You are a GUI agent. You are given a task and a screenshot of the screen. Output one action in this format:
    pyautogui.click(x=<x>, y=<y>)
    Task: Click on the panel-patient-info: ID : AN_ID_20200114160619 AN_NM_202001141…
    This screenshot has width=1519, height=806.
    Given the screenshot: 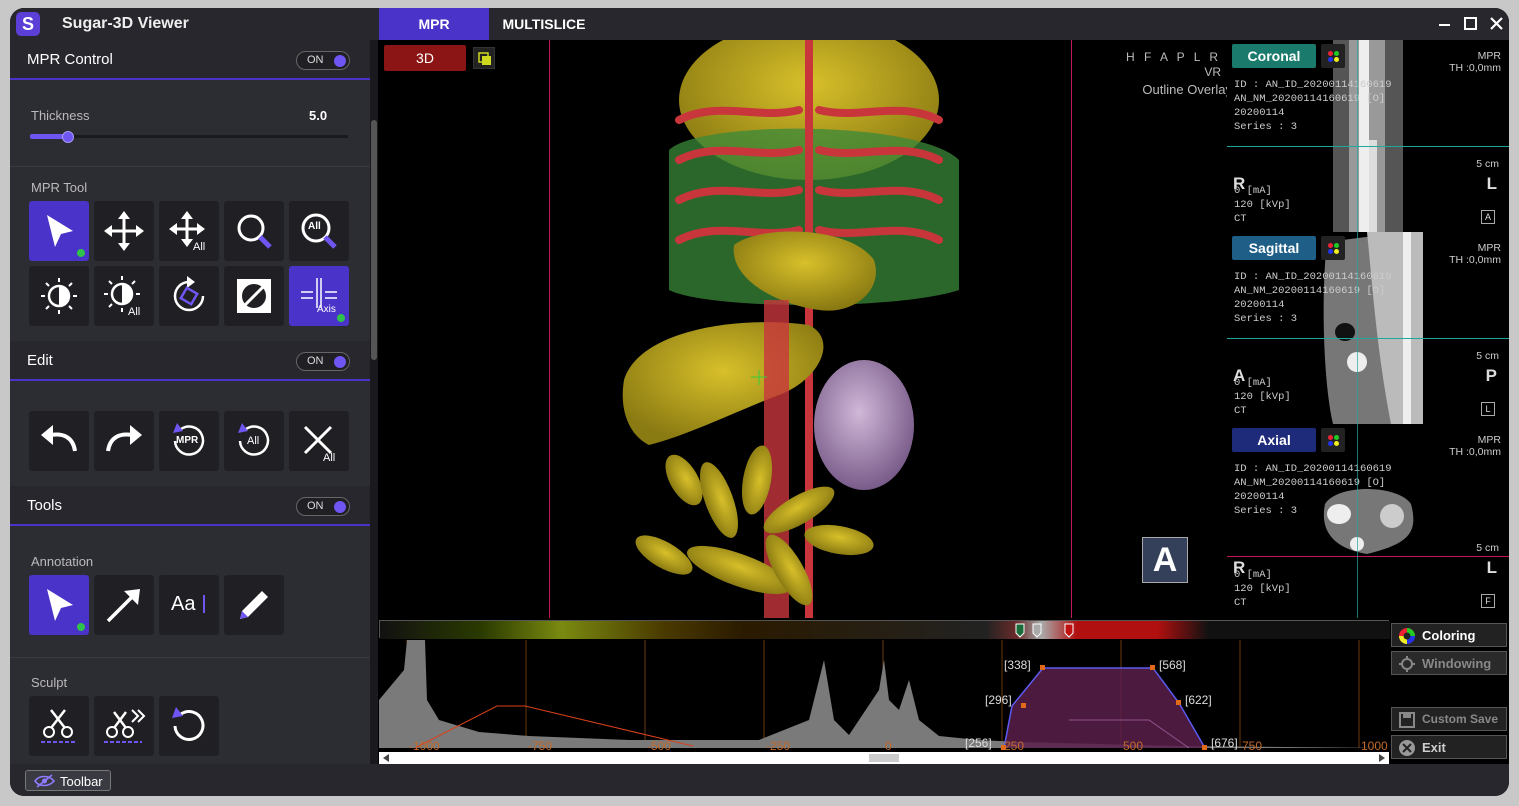 What is the action you would take?
    pyautogui.click(x=1313, y=106)
    